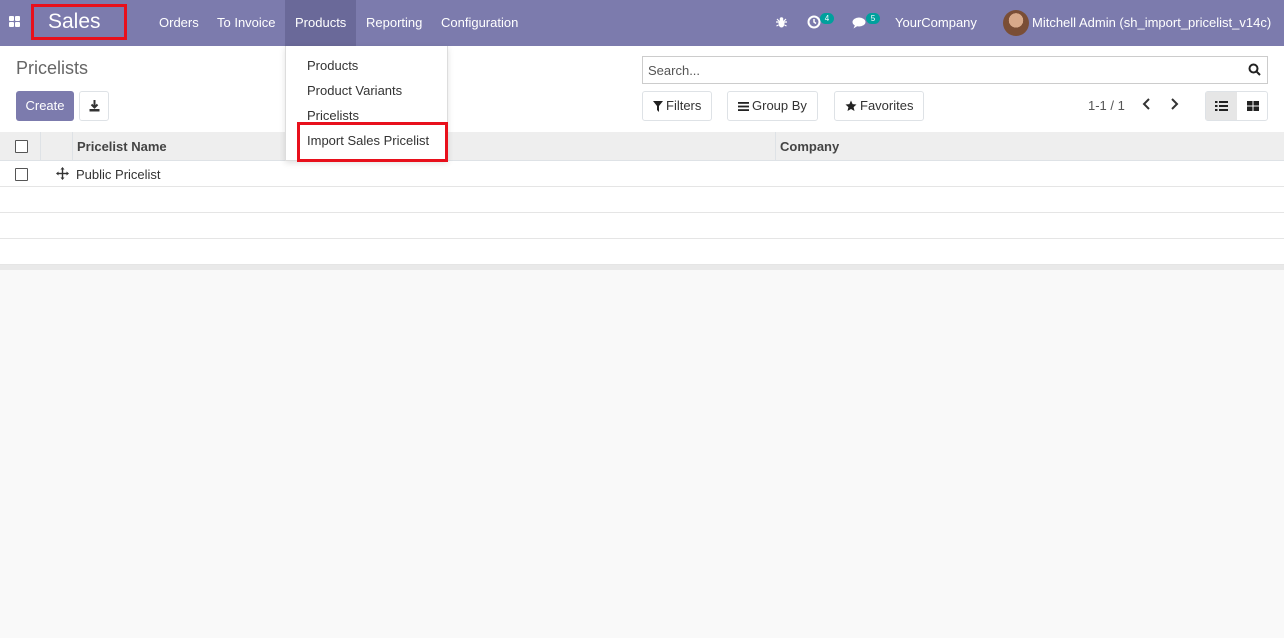 The width and height of the screenshot is (1284, 638). I want to click on search-input, so click(938, 70).